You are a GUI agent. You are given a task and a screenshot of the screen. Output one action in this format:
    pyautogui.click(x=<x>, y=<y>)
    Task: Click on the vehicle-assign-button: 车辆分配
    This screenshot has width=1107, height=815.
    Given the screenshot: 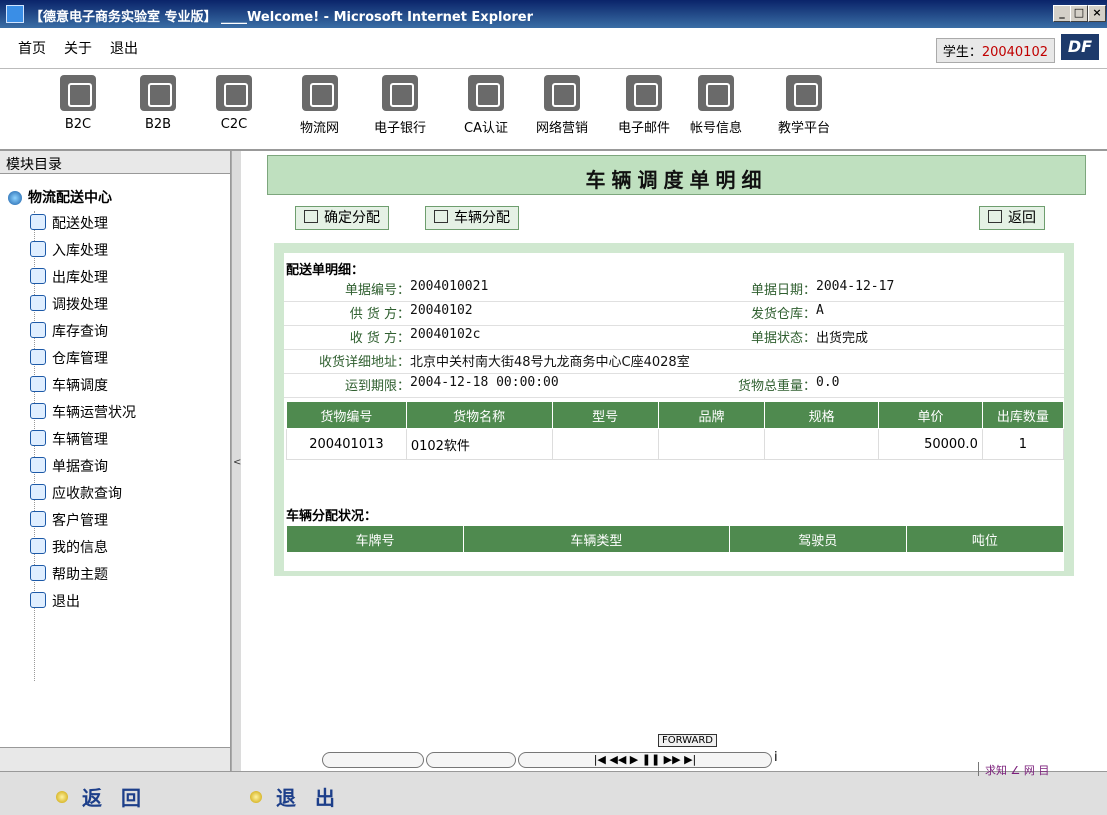 What is the action you would take?
    pyautogui.click(x=472, y=218)
    